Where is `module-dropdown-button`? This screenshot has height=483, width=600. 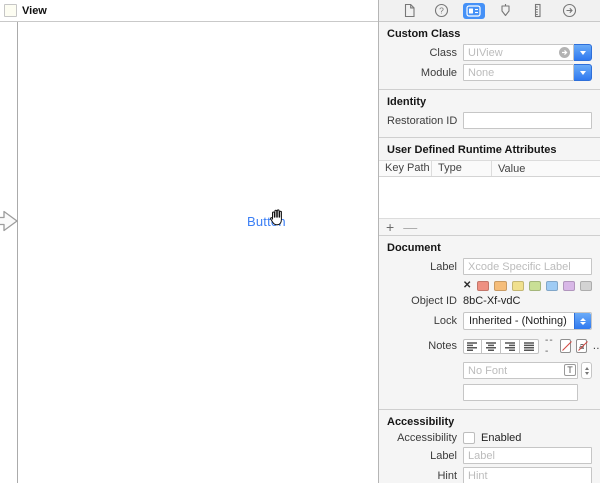 module-dropdown-button is located at coordinates (583, 72).